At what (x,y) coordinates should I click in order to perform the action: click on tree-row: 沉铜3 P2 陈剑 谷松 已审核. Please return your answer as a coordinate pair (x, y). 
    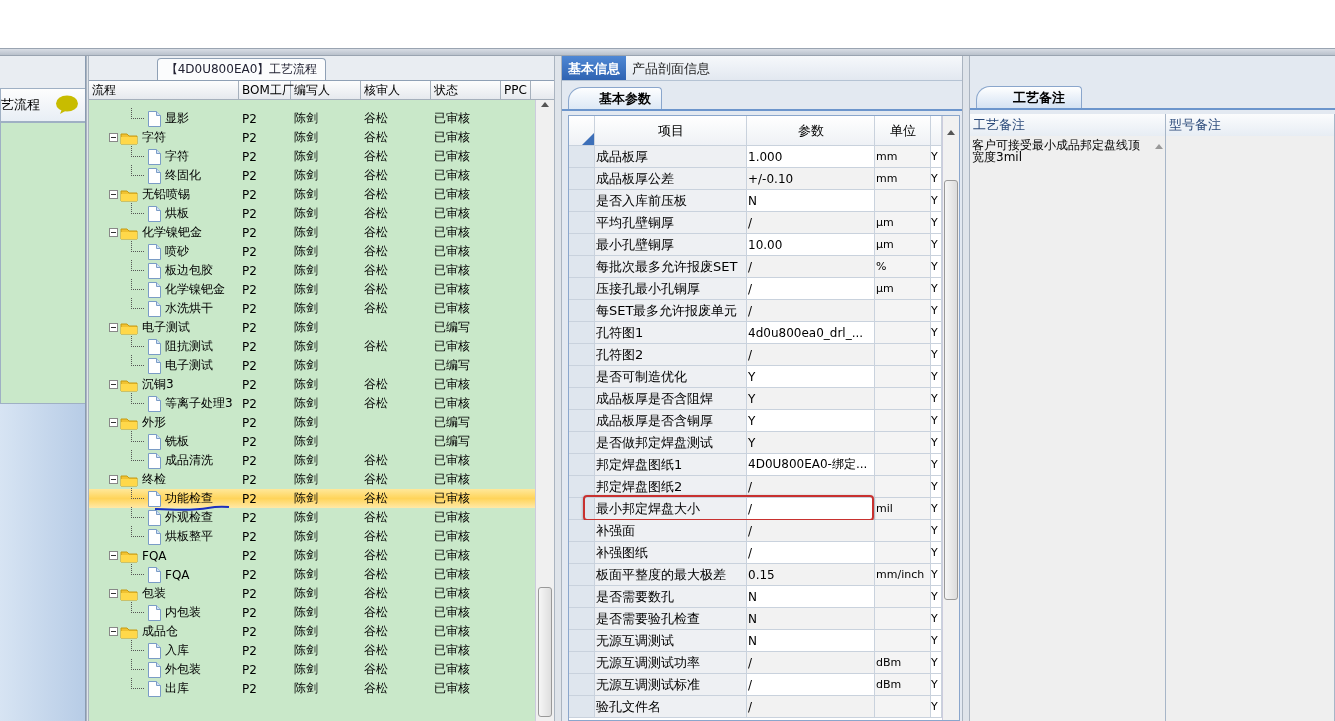
    Looking at the image, I should click on (312, 384).